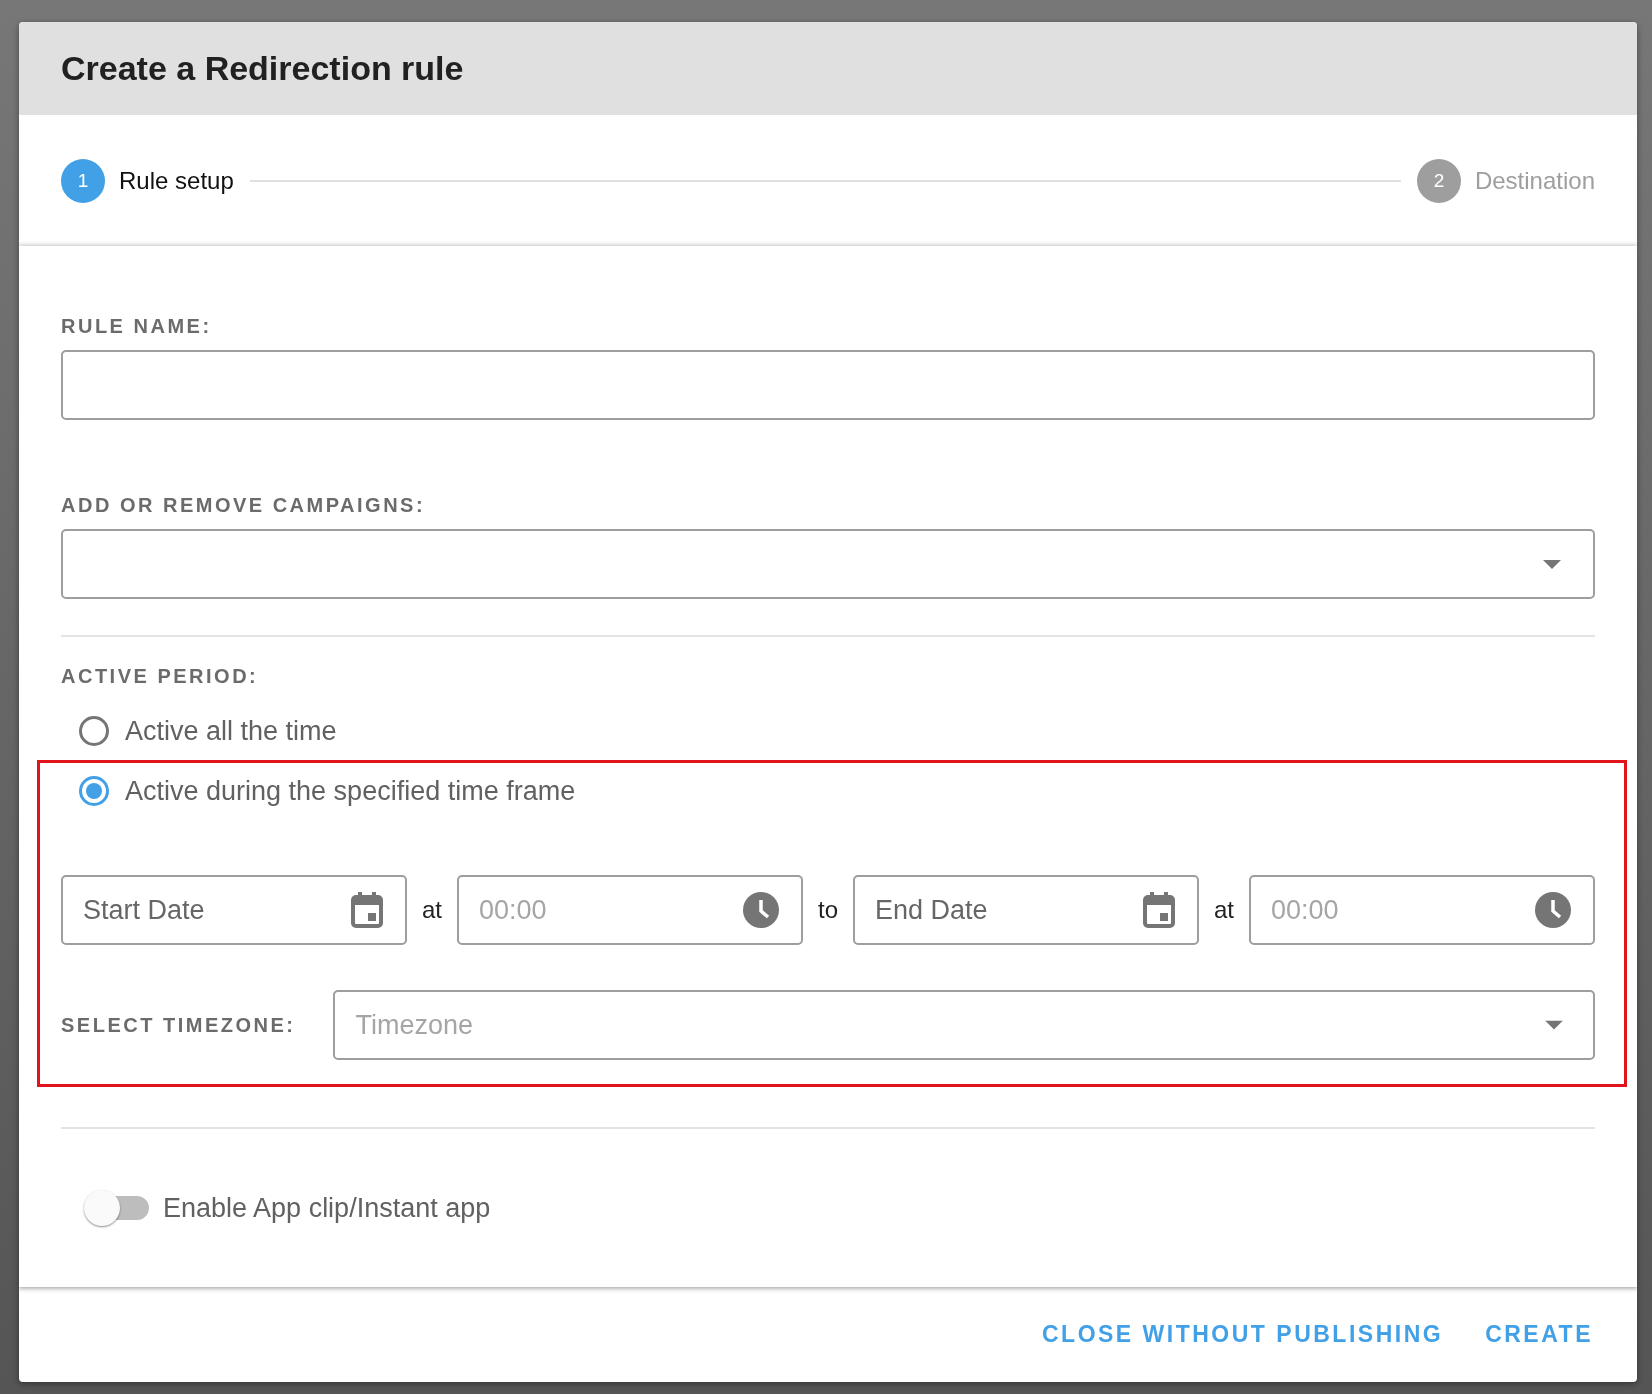  I want to click on connector-text: to, so click(828, 910).